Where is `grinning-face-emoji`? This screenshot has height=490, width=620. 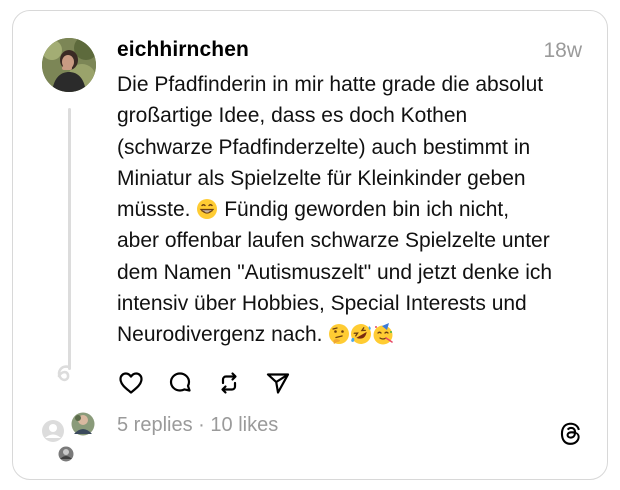 grinning-face-emoji is located at coordinates (207, 209).